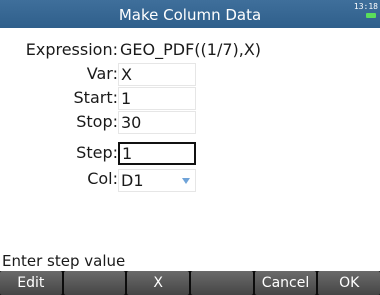 This screenshot has width=380, height=295. Describe the element at coordinates (157, 153) in the screenshot. I see `step-field: 1` at that location.